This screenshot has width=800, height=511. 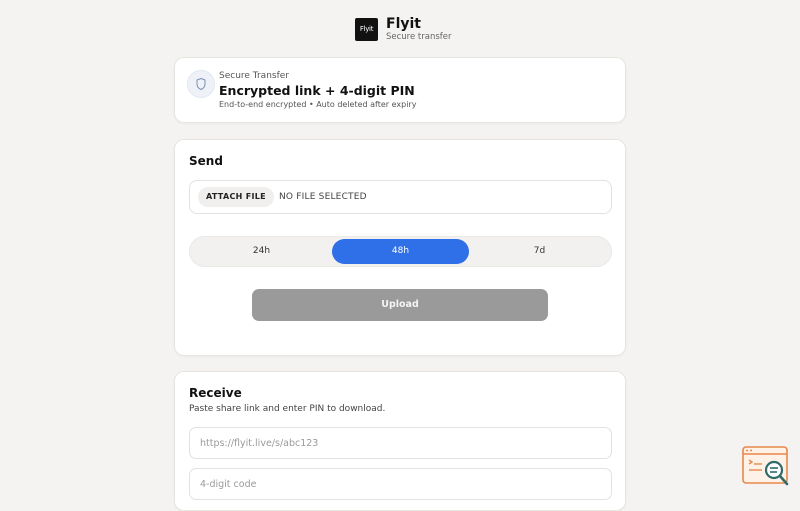 I want to click on share-link-input, so click(x=400, y=443).